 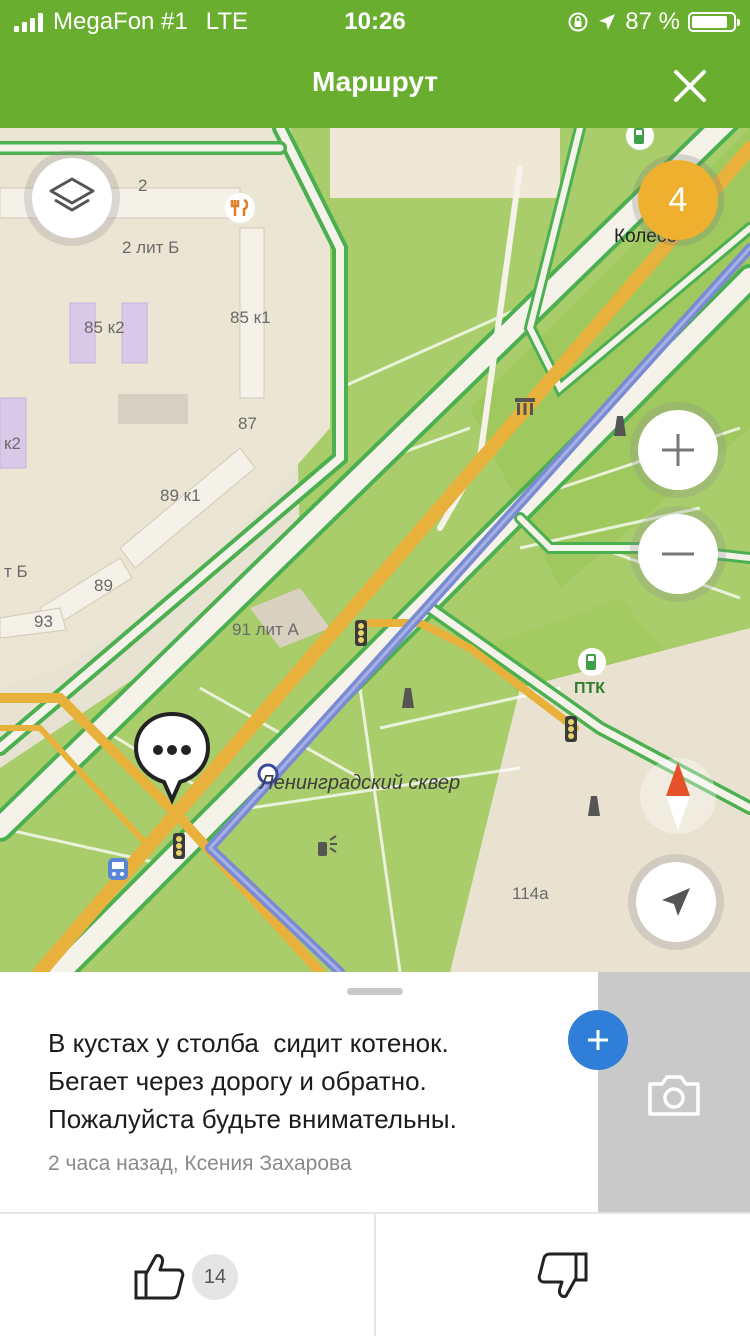 What do you see at coordinates (530, 893) in the screenshot?
I see `map-label: 114а` at bounding box center [530, 893].